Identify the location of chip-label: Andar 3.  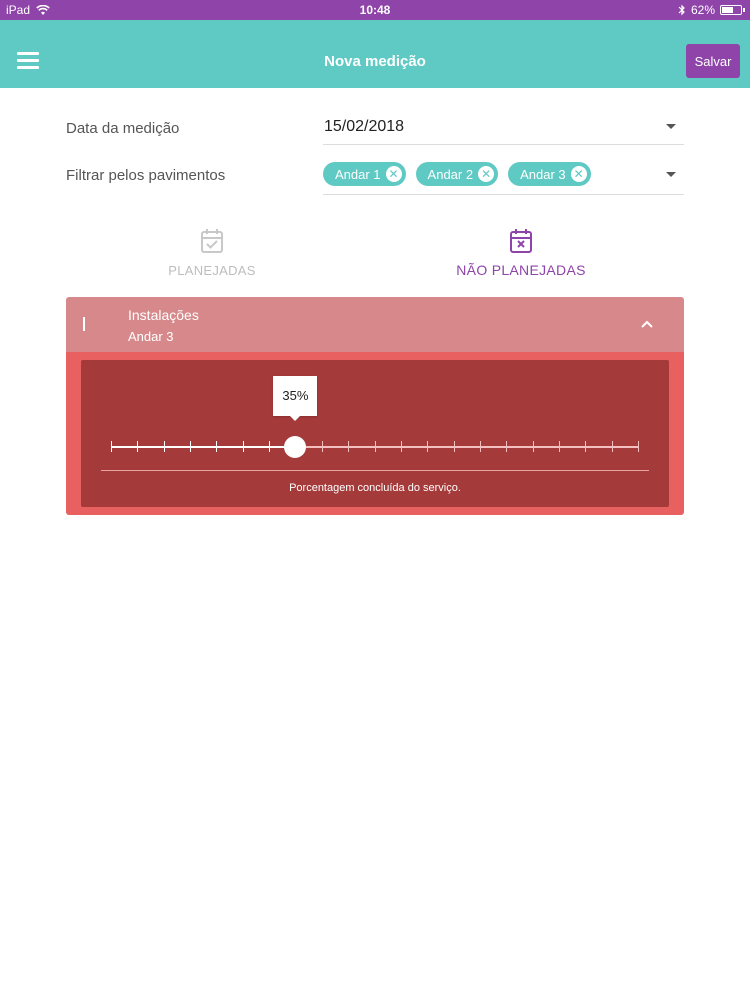
(543, 174).